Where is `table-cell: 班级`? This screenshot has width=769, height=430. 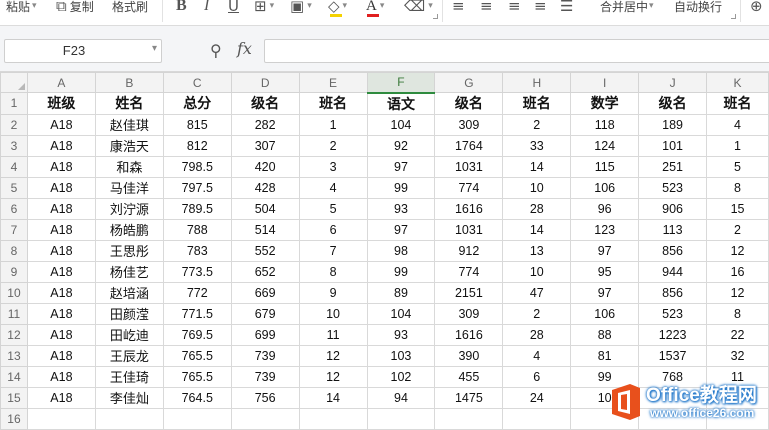
table-cell: 班级 is located at coordinates (61, 103).